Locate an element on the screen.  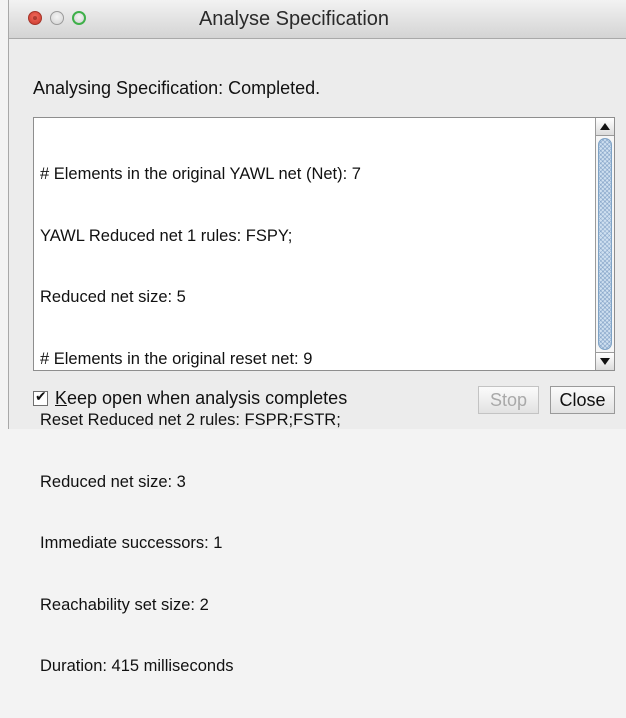
scrollbar-thumb is located at coordinates (605, 244).